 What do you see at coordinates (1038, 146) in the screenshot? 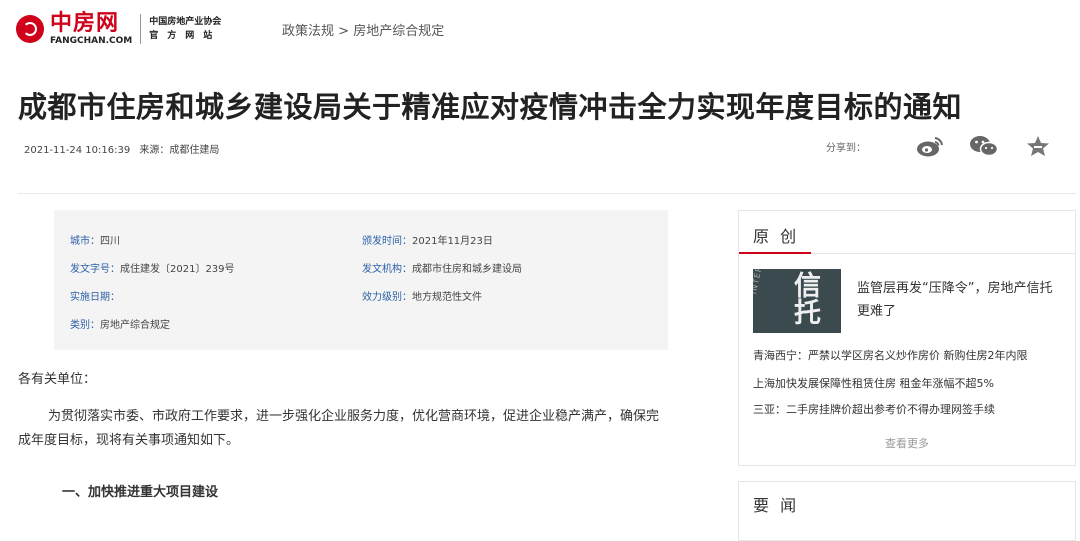
I see `favorite-star-icon` at bounding box center [1038, 146].